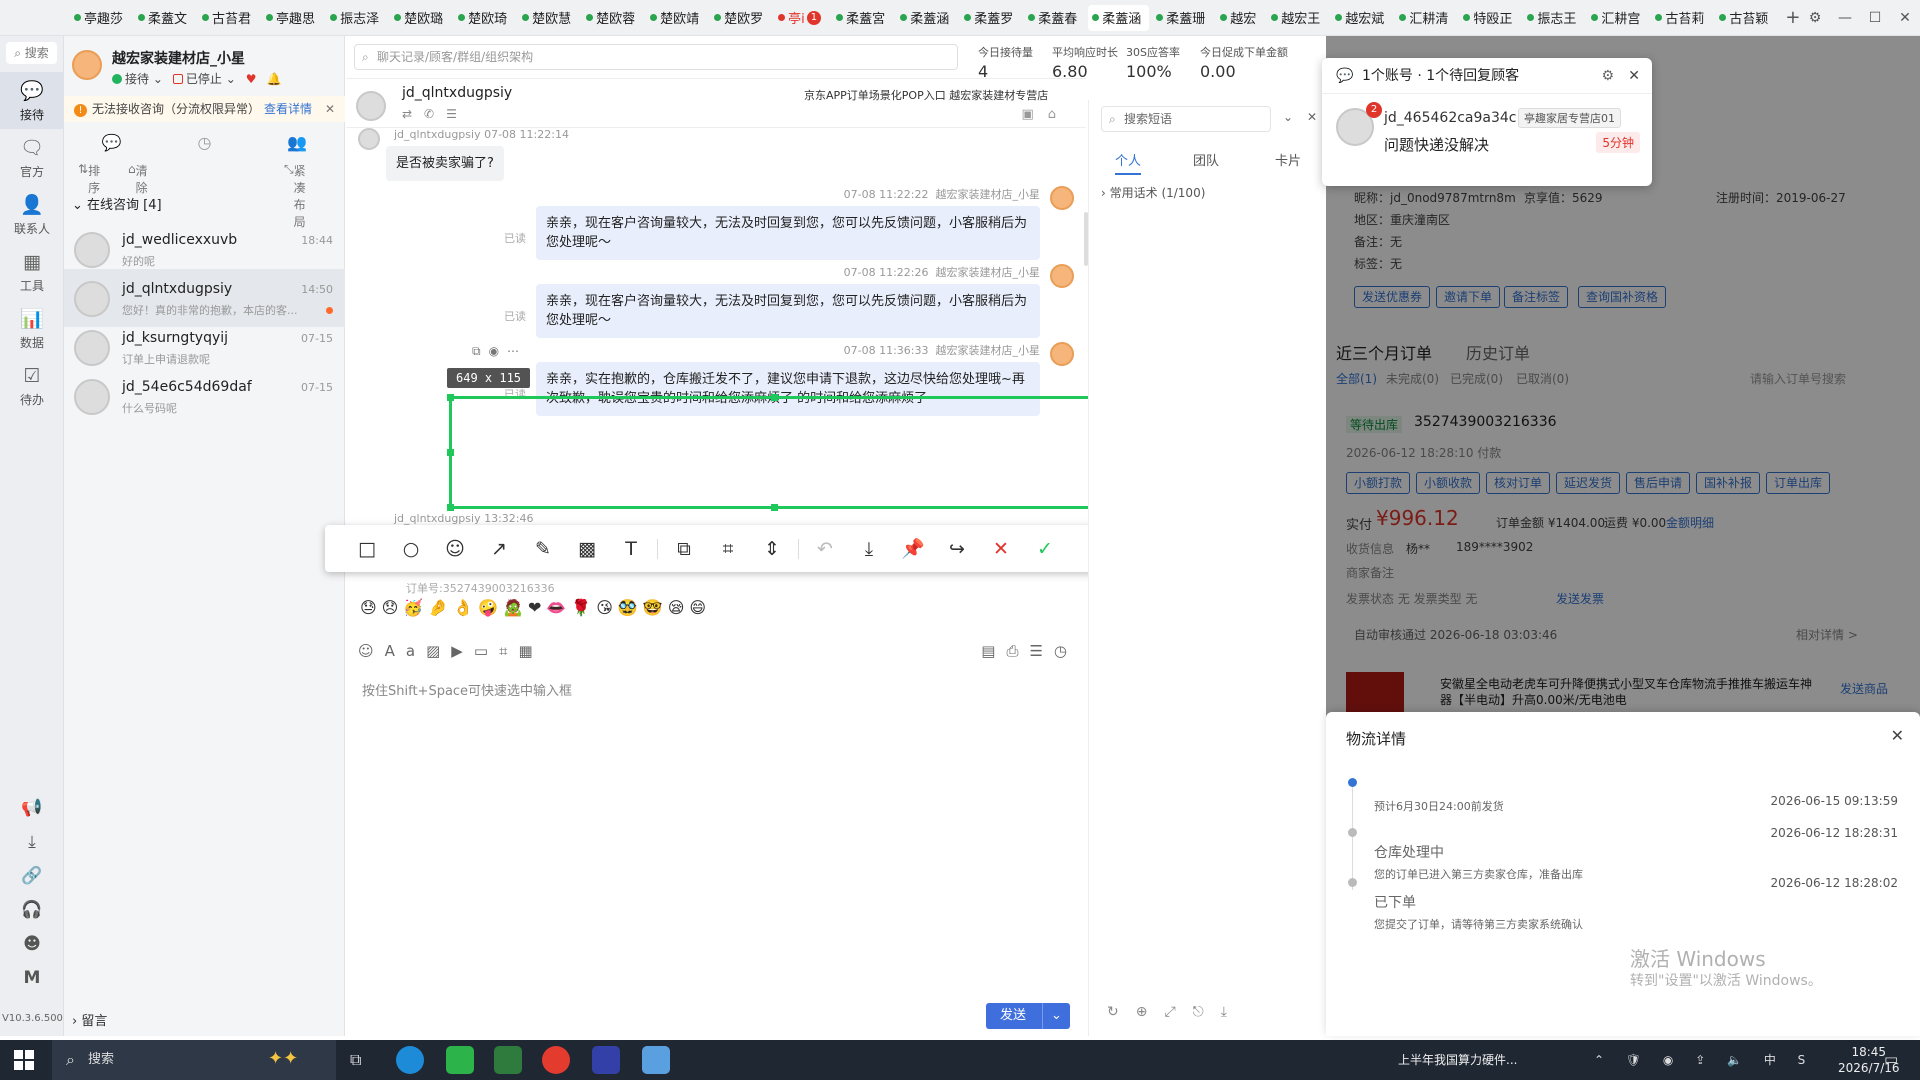 This screenshot has height=1080, width=1920. I want to click on task-view-icon: ⧉, so click(355, 1060).